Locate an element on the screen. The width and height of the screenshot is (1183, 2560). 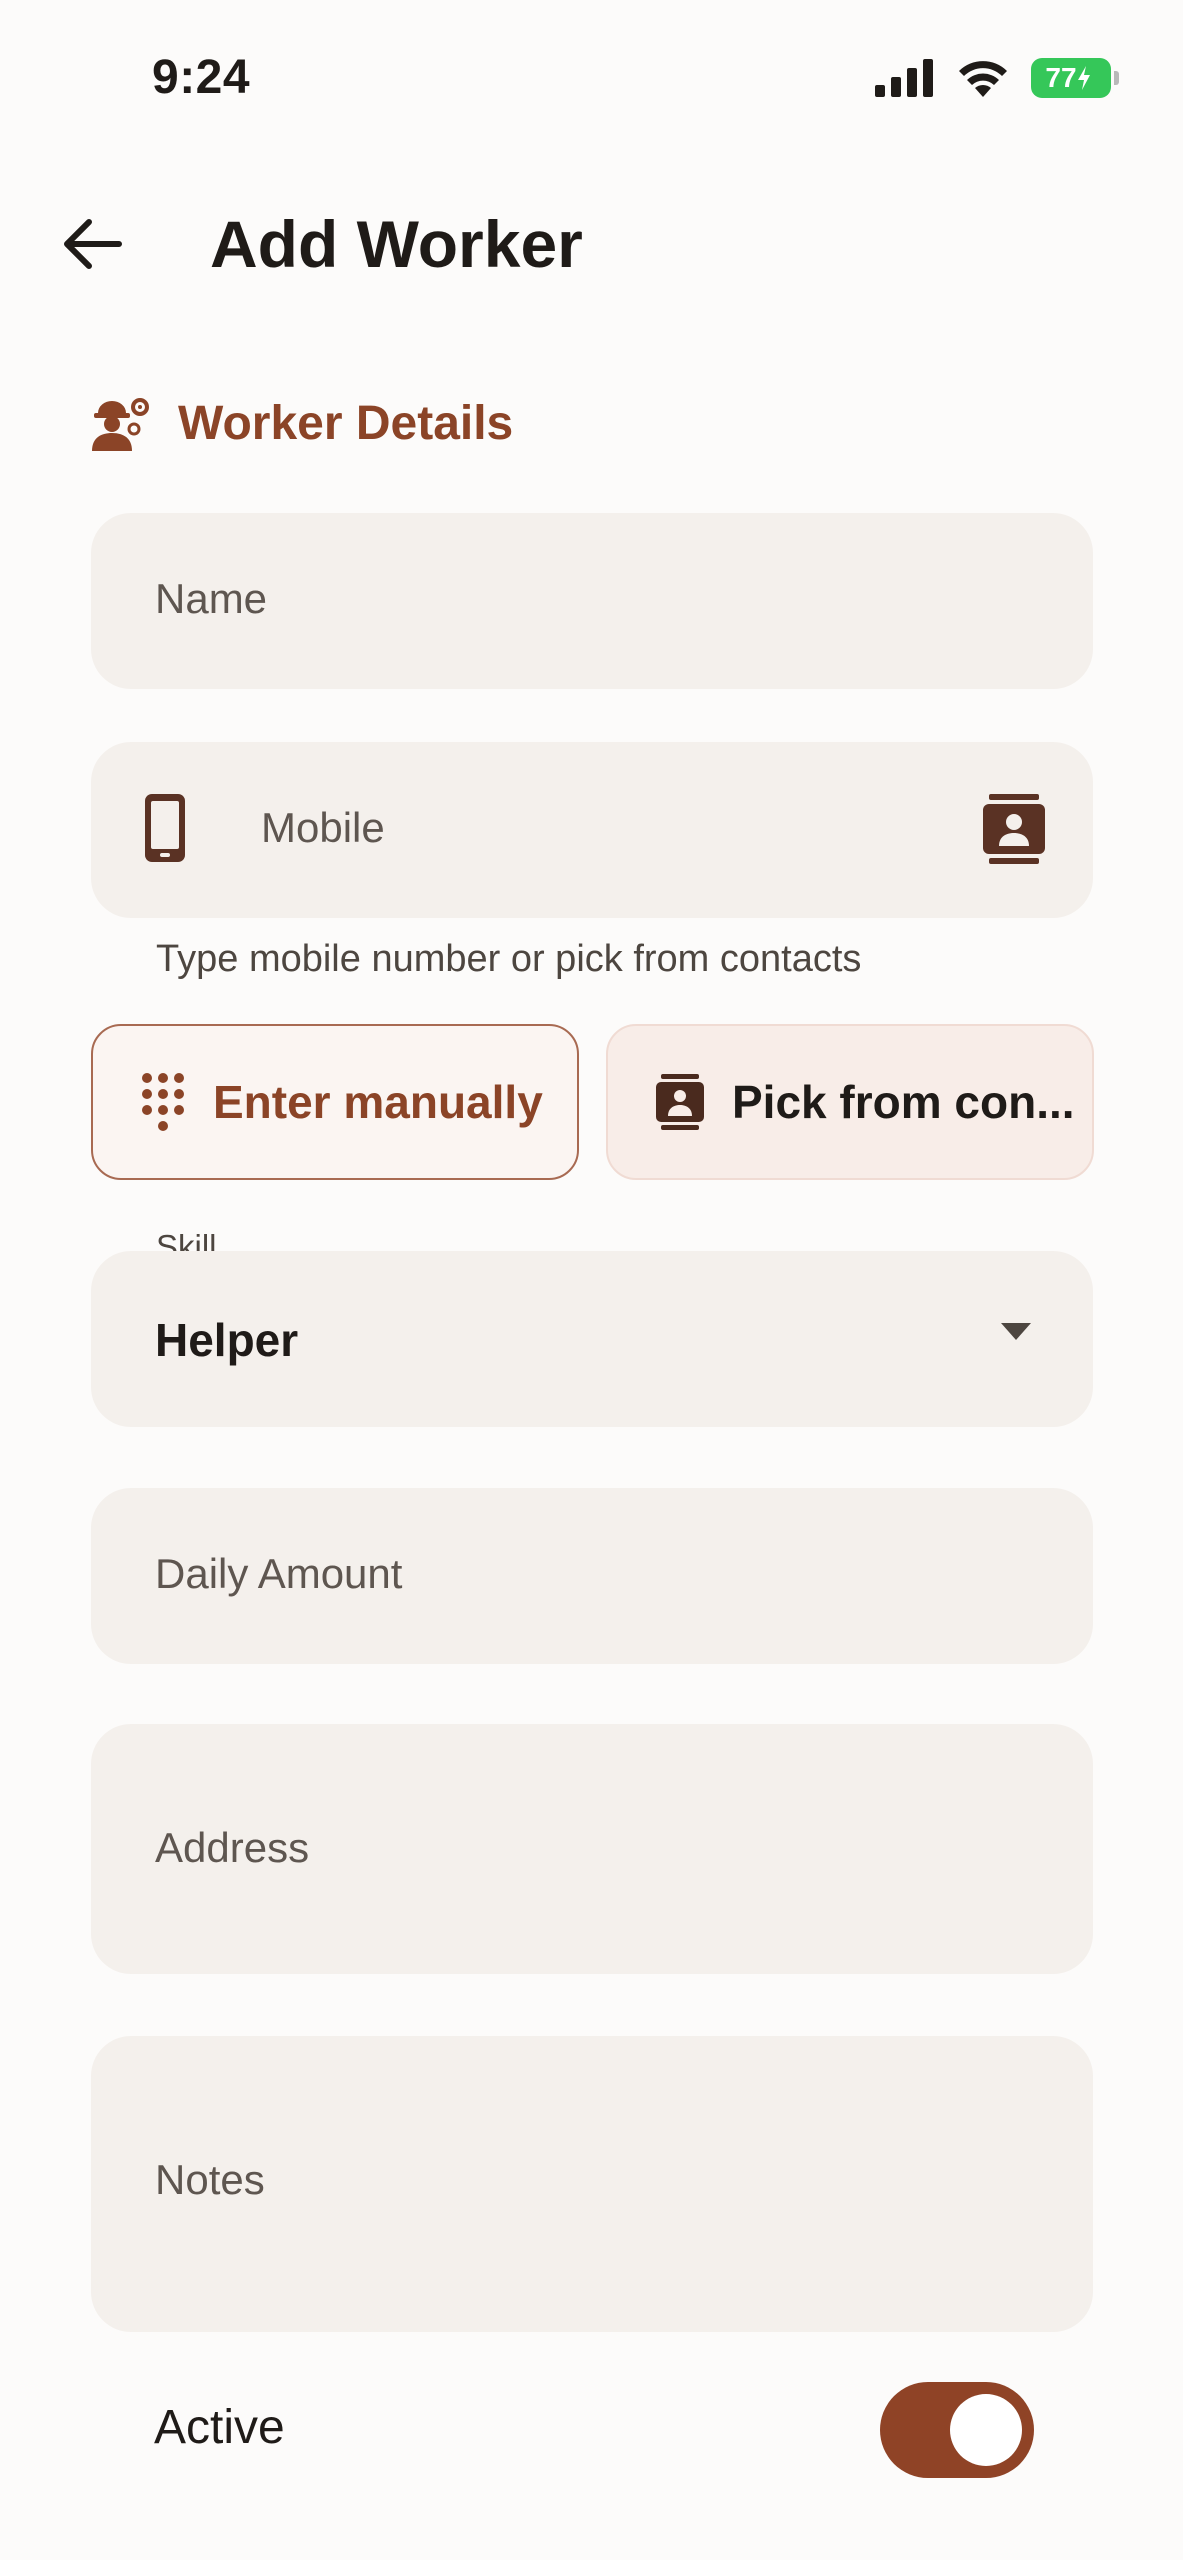
active-toggle is located at coordinates (957, 2430).